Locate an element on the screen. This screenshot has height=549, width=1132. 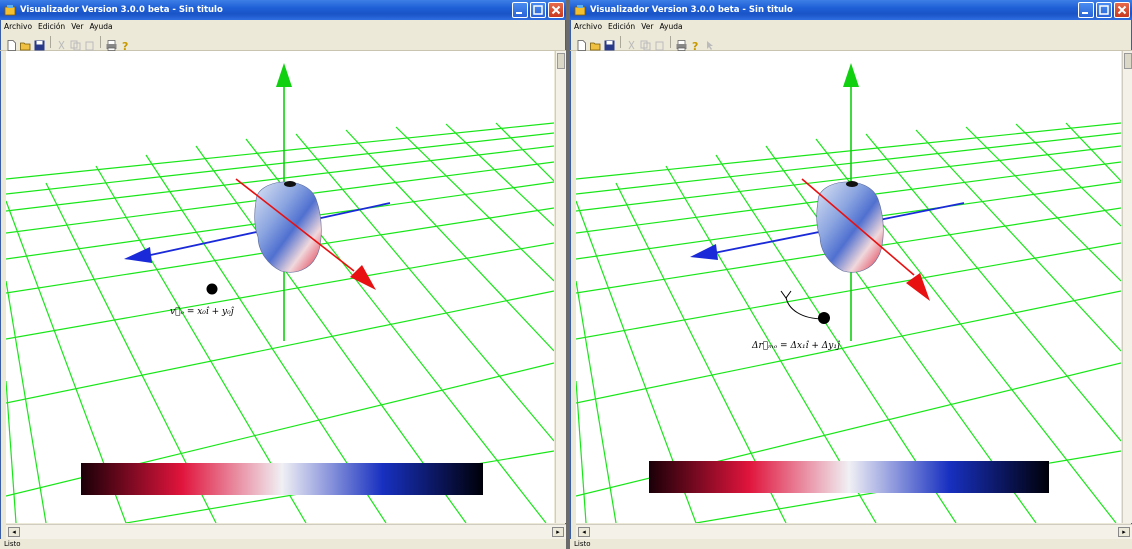
displacement-formula: Δr⃗ₘₒ = Δx₁î + Δy₁ĵ is located at coordinates (796, 346).